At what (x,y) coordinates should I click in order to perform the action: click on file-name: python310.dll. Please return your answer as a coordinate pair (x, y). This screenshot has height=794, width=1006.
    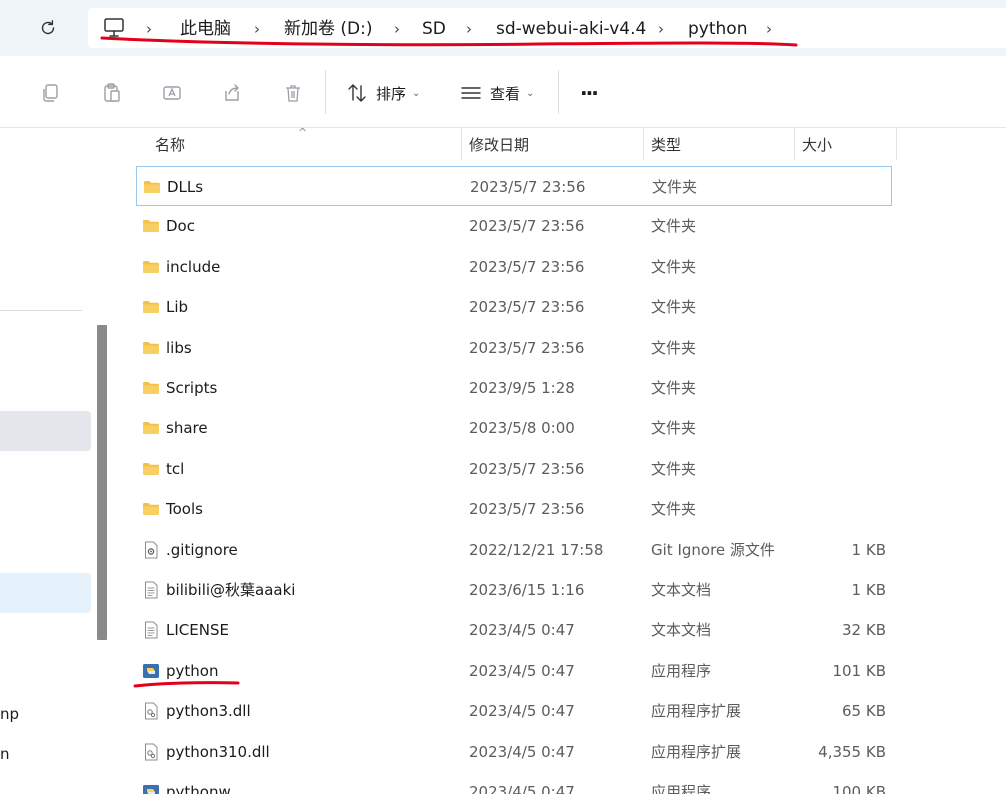
    Looking at the image, I should click on (218, 751).